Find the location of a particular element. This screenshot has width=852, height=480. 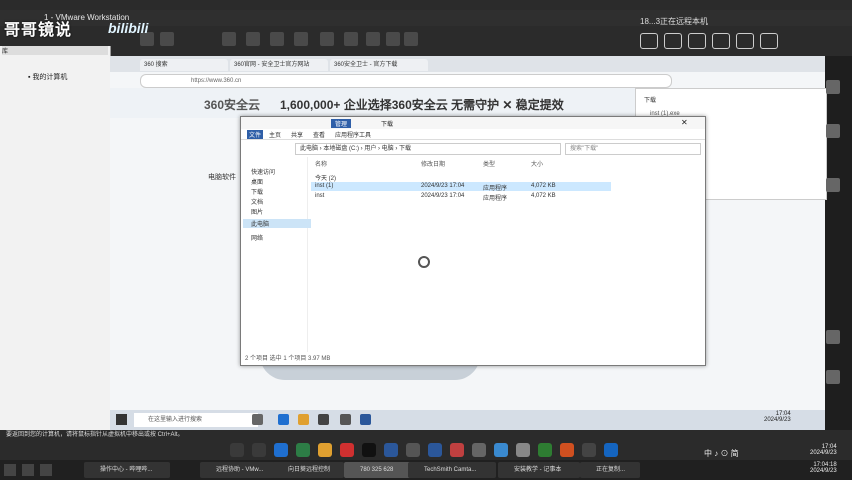

file-name: inst (1) is located at coordinates (324, 186).